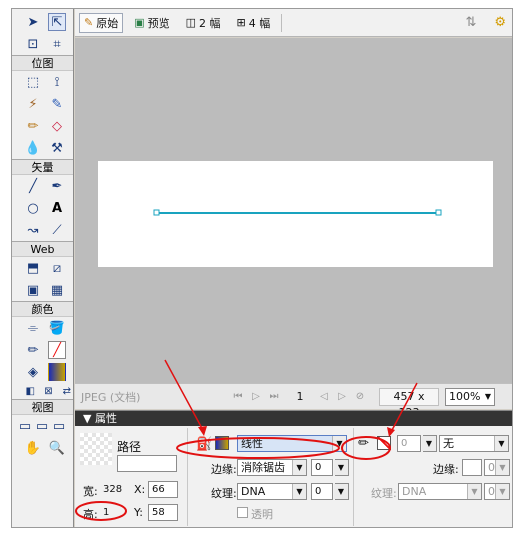  Describe the element at coordinates (224, 493) in the screenshot. I see `fill-texture-label: 纹理:` at that location.